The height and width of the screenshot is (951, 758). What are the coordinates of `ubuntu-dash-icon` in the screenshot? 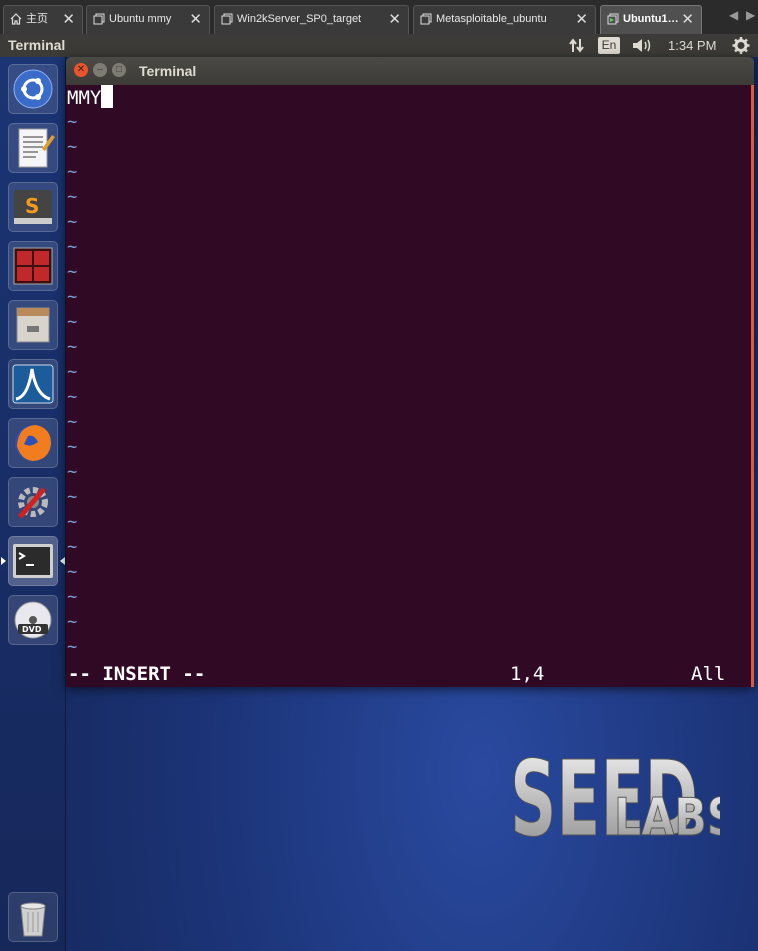 It's located at (33, 89).